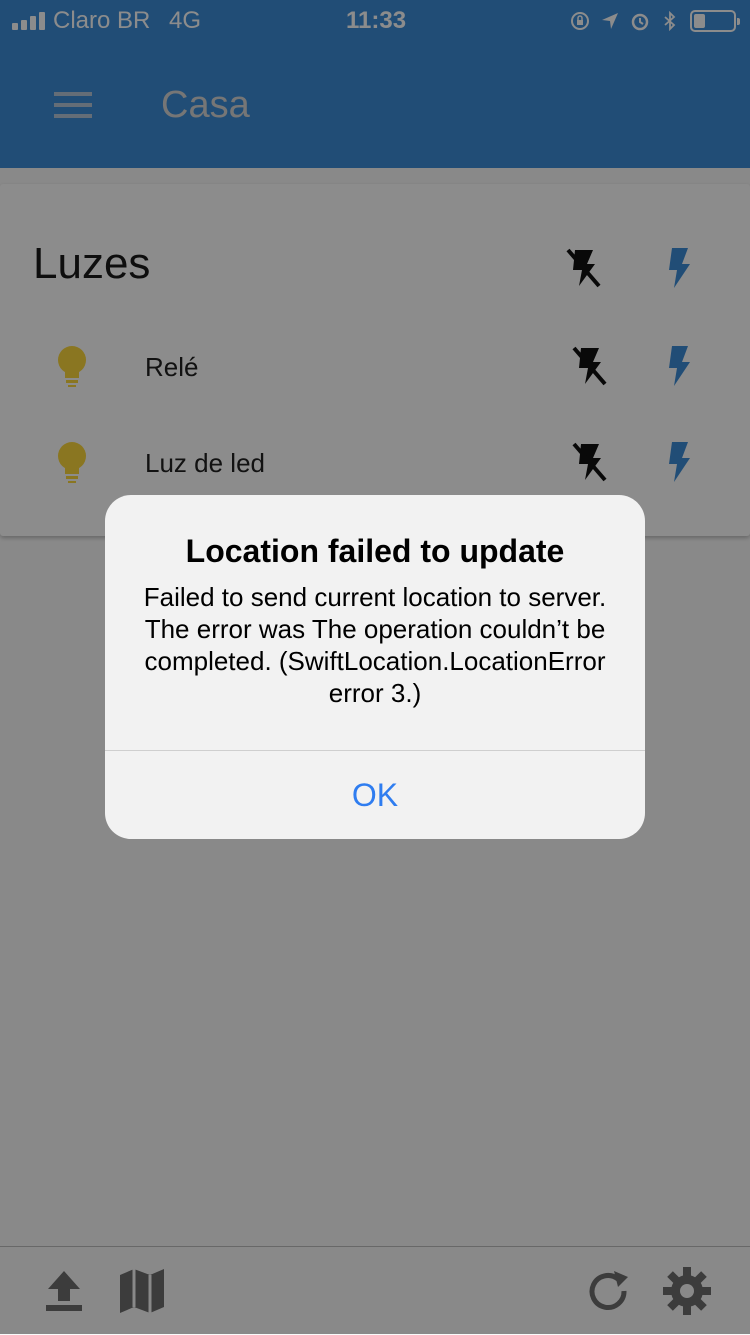  Describe the element at coordinates (375, 551) in the screenshot. I see `alert-title: Location failed to update` at that location.